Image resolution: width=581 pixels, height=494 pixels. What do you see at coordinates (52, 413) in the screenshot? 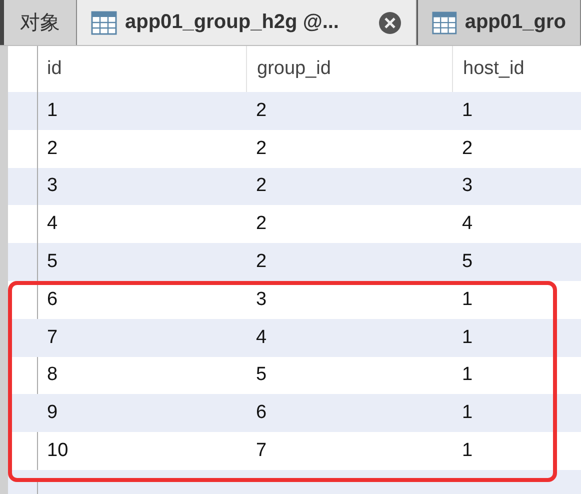
I see `table-cell-text: 9` at bounding box center [52, 413].